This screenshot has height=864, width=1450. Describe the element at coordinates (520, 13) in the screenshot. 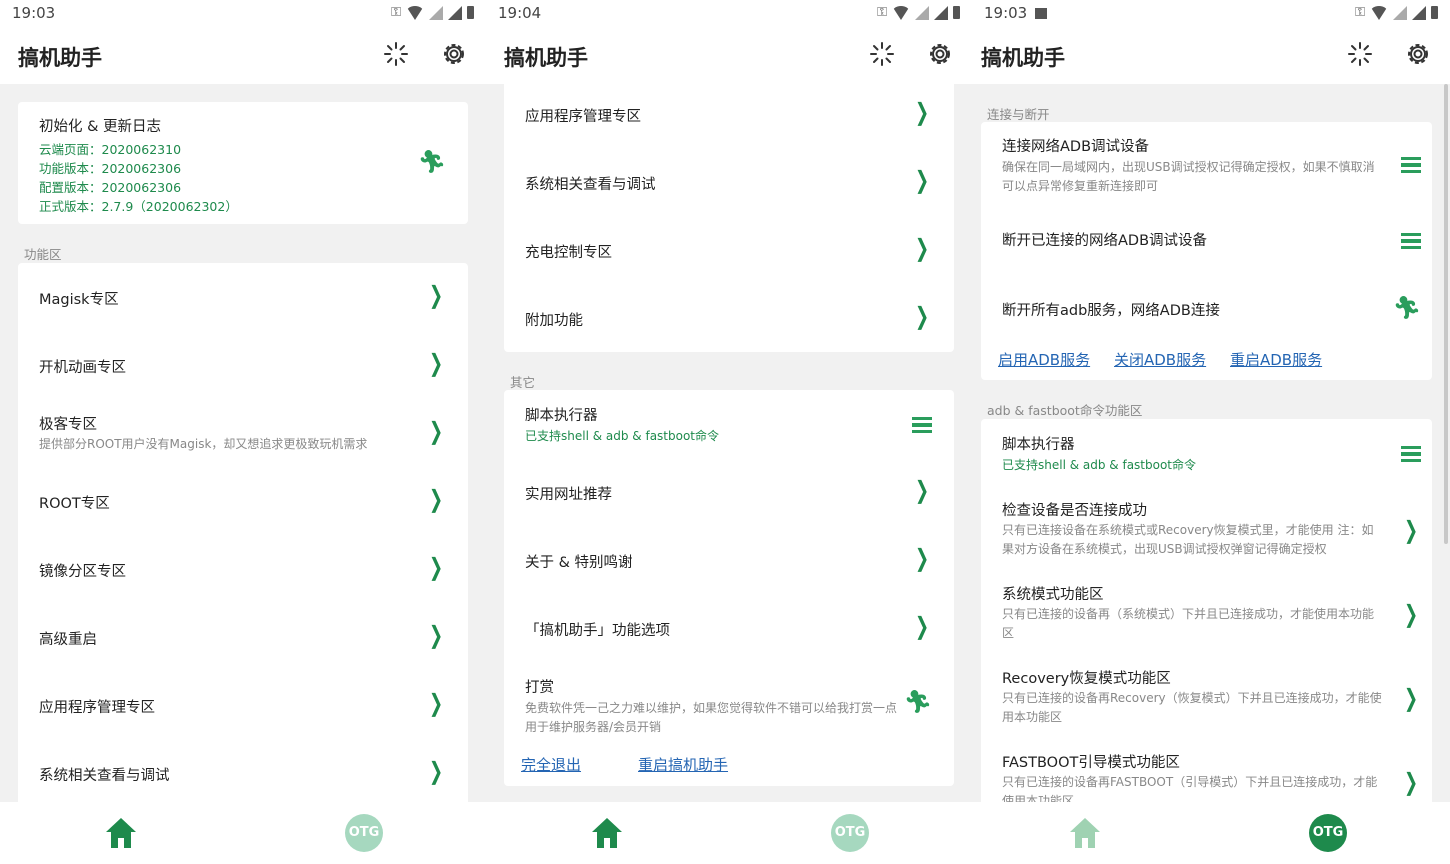

I see `status-time: 19:04` at that location.